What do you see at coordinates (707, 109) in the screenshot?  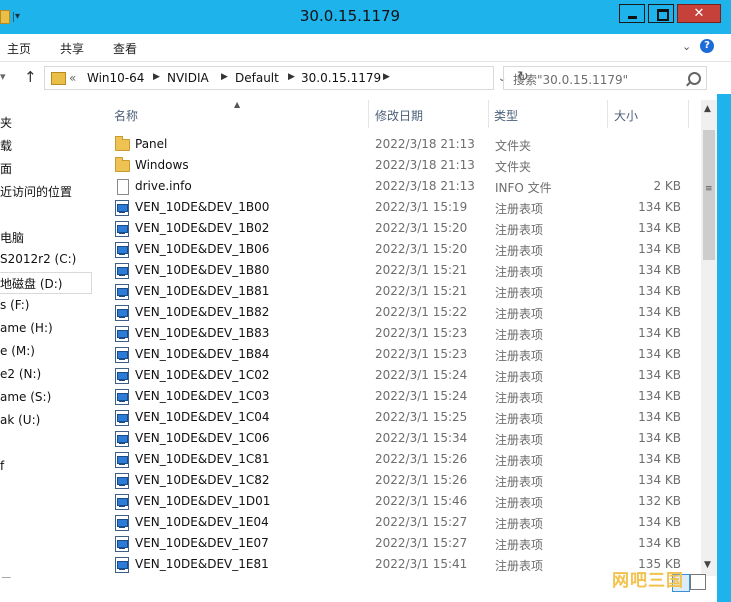 I see `scroll-up-icon: ▲` at bounding box center [707, 109].